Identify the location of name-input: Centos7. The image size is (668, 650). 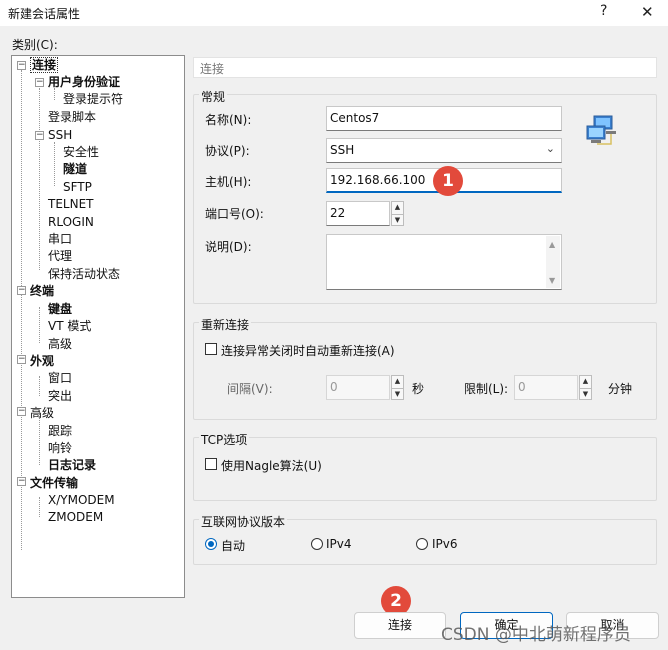
(444, 118).